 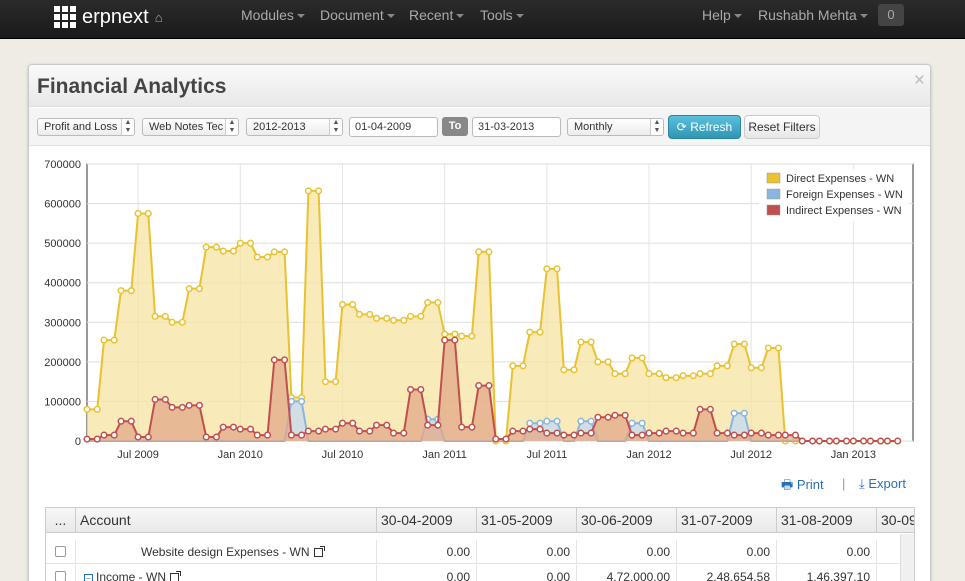 I want to click on account-name: Income - WN, so click(x=131, y=575).